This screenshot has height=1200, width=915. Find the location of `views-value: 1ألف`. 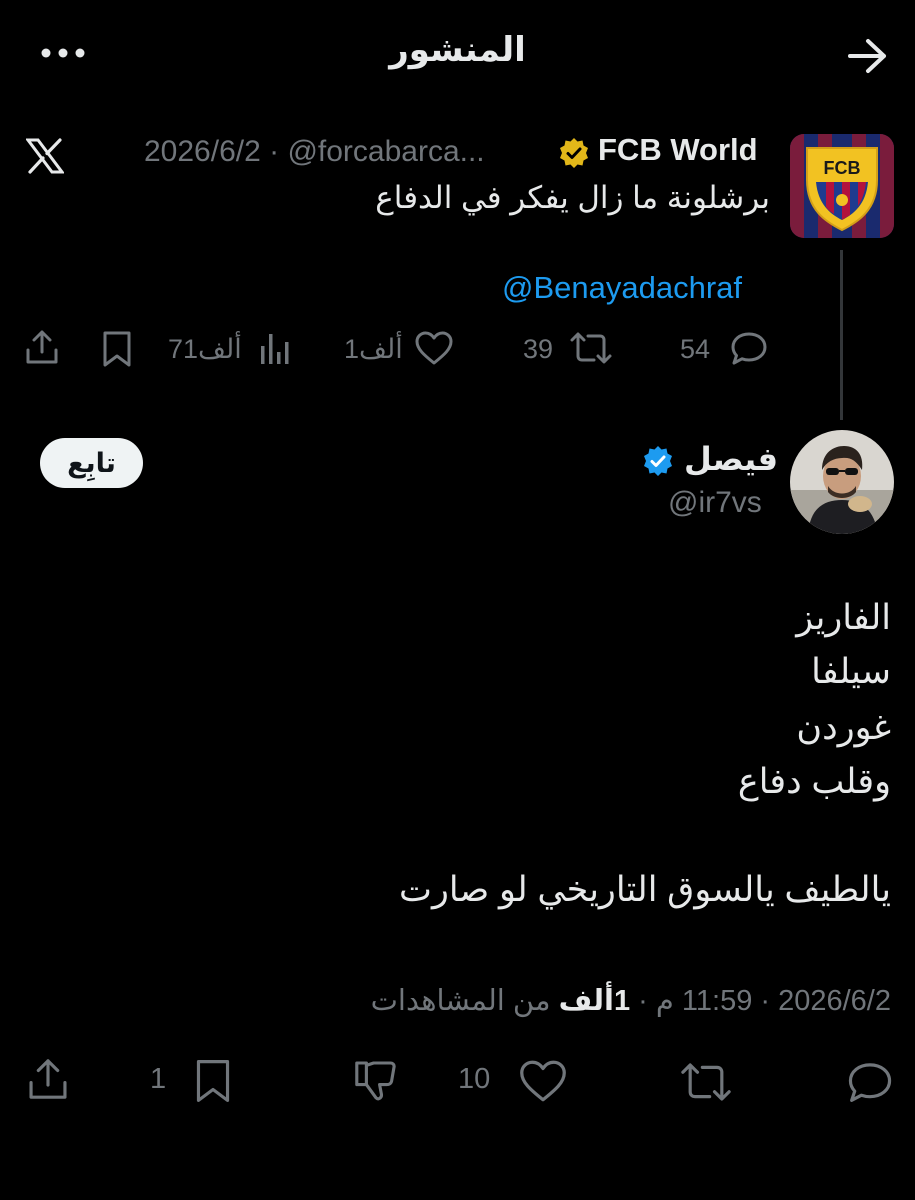

views-value: 1ألف is located at coordinates (595, 1001).